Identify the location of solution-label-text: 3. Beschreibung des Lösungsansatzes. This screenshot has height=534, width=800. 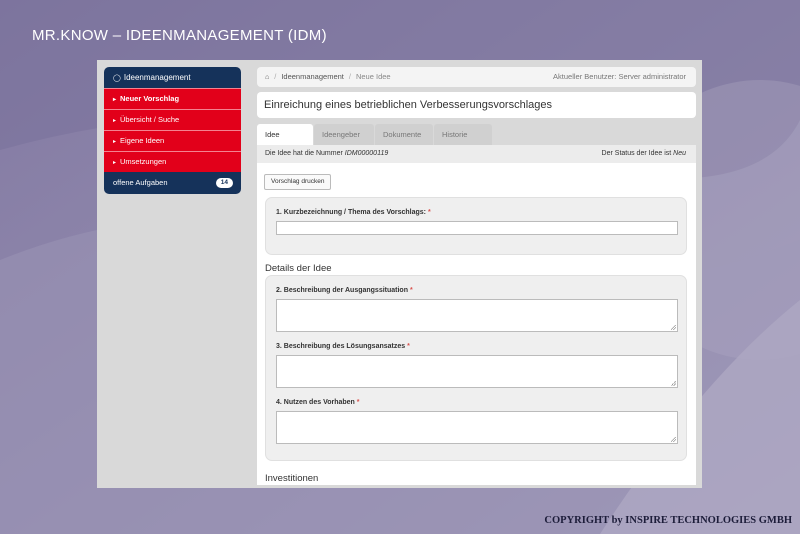
(341, 346).